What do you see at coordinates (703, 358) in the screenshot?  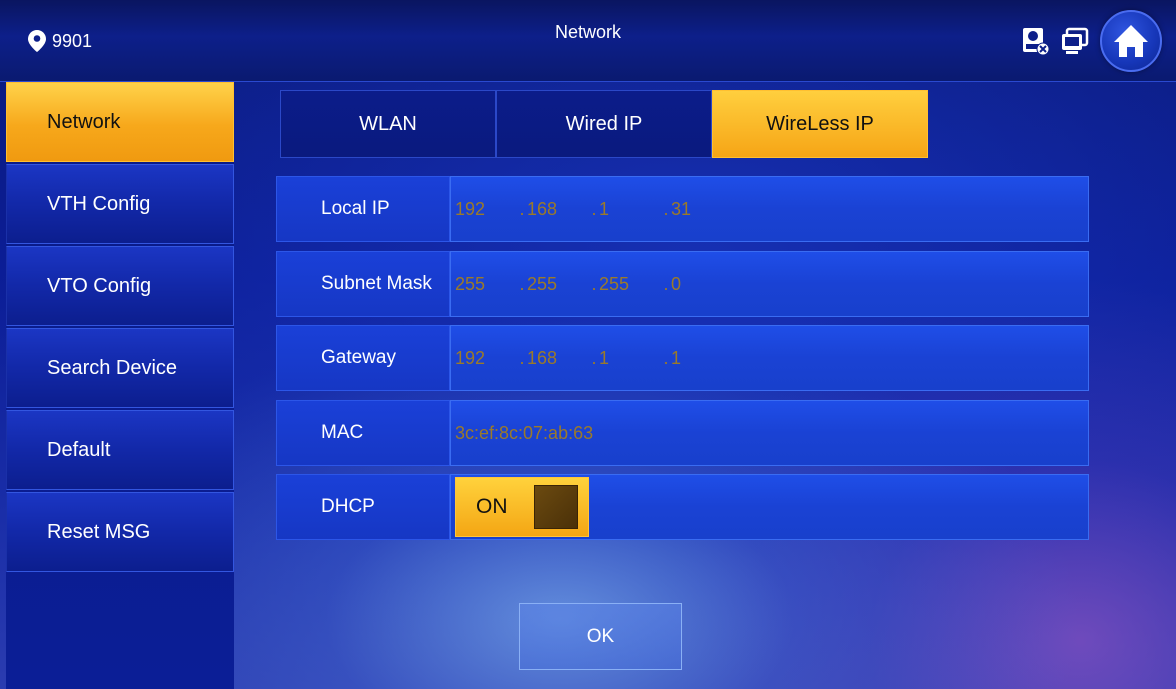 I see `gateway-octet-4: 1` at bounding box center [703, 358].